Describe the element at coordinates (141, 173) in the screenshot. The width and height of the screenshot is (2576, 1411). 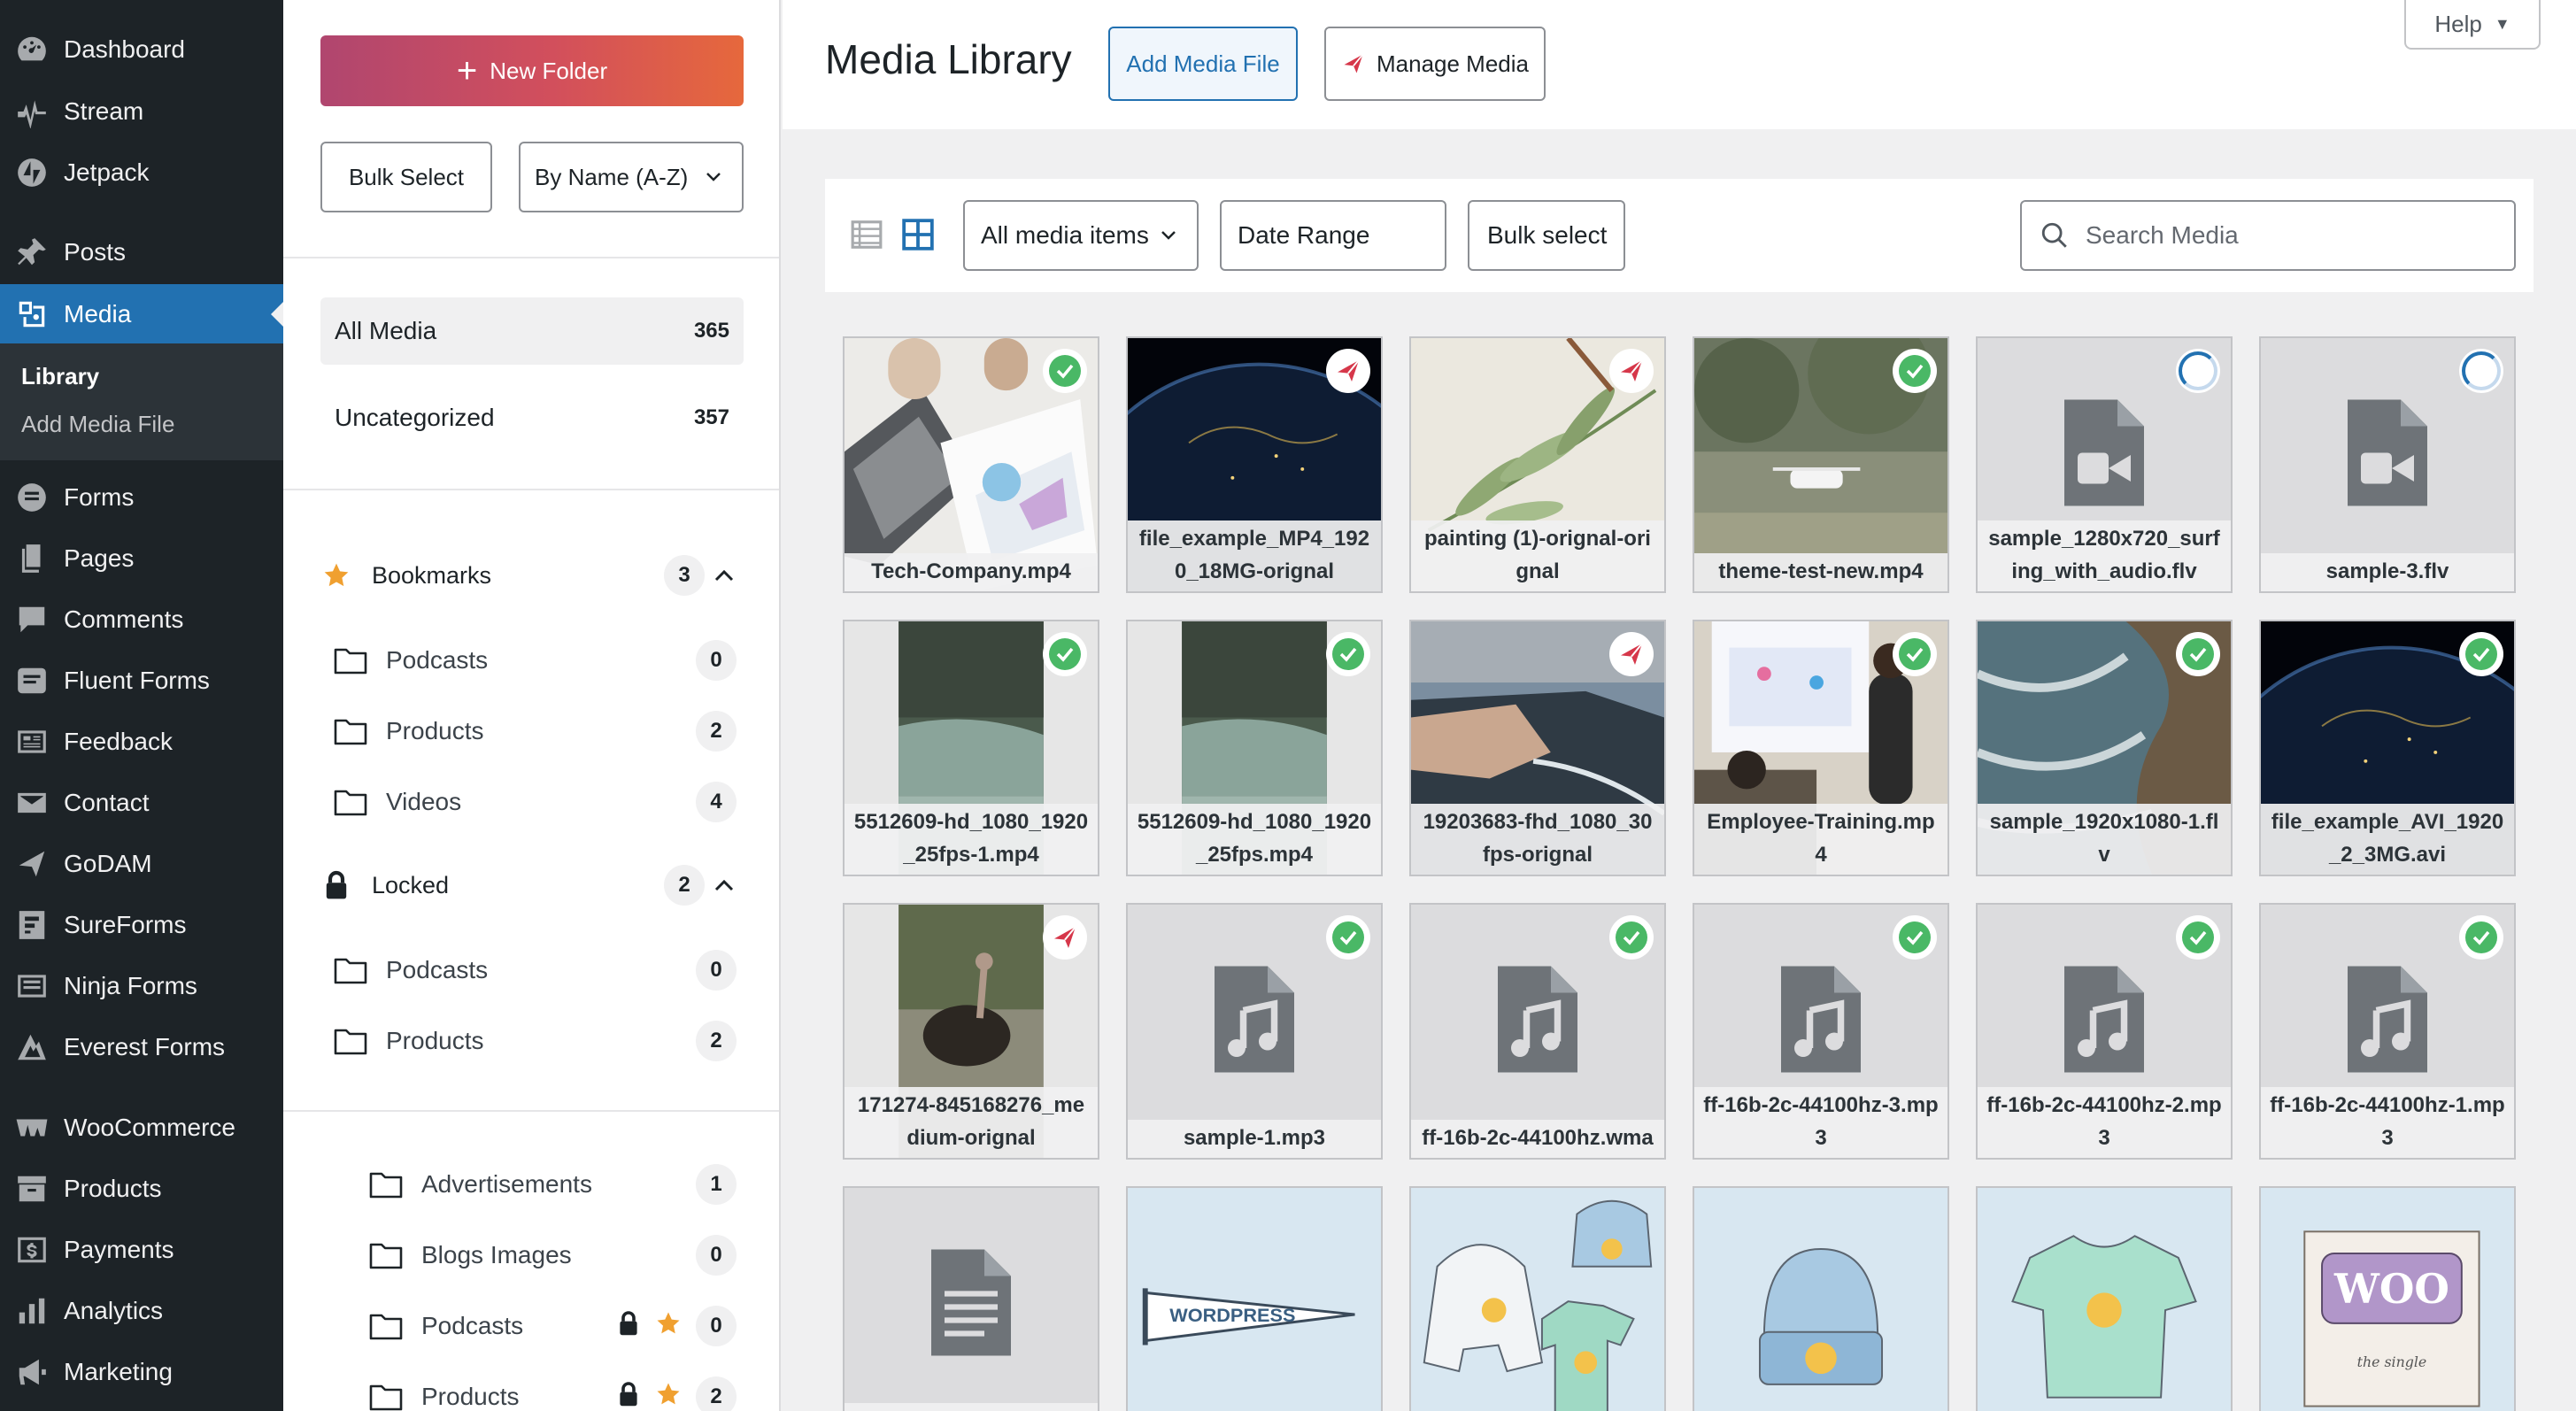
I see `menu-item-jetpack: Jetpack` at that location.